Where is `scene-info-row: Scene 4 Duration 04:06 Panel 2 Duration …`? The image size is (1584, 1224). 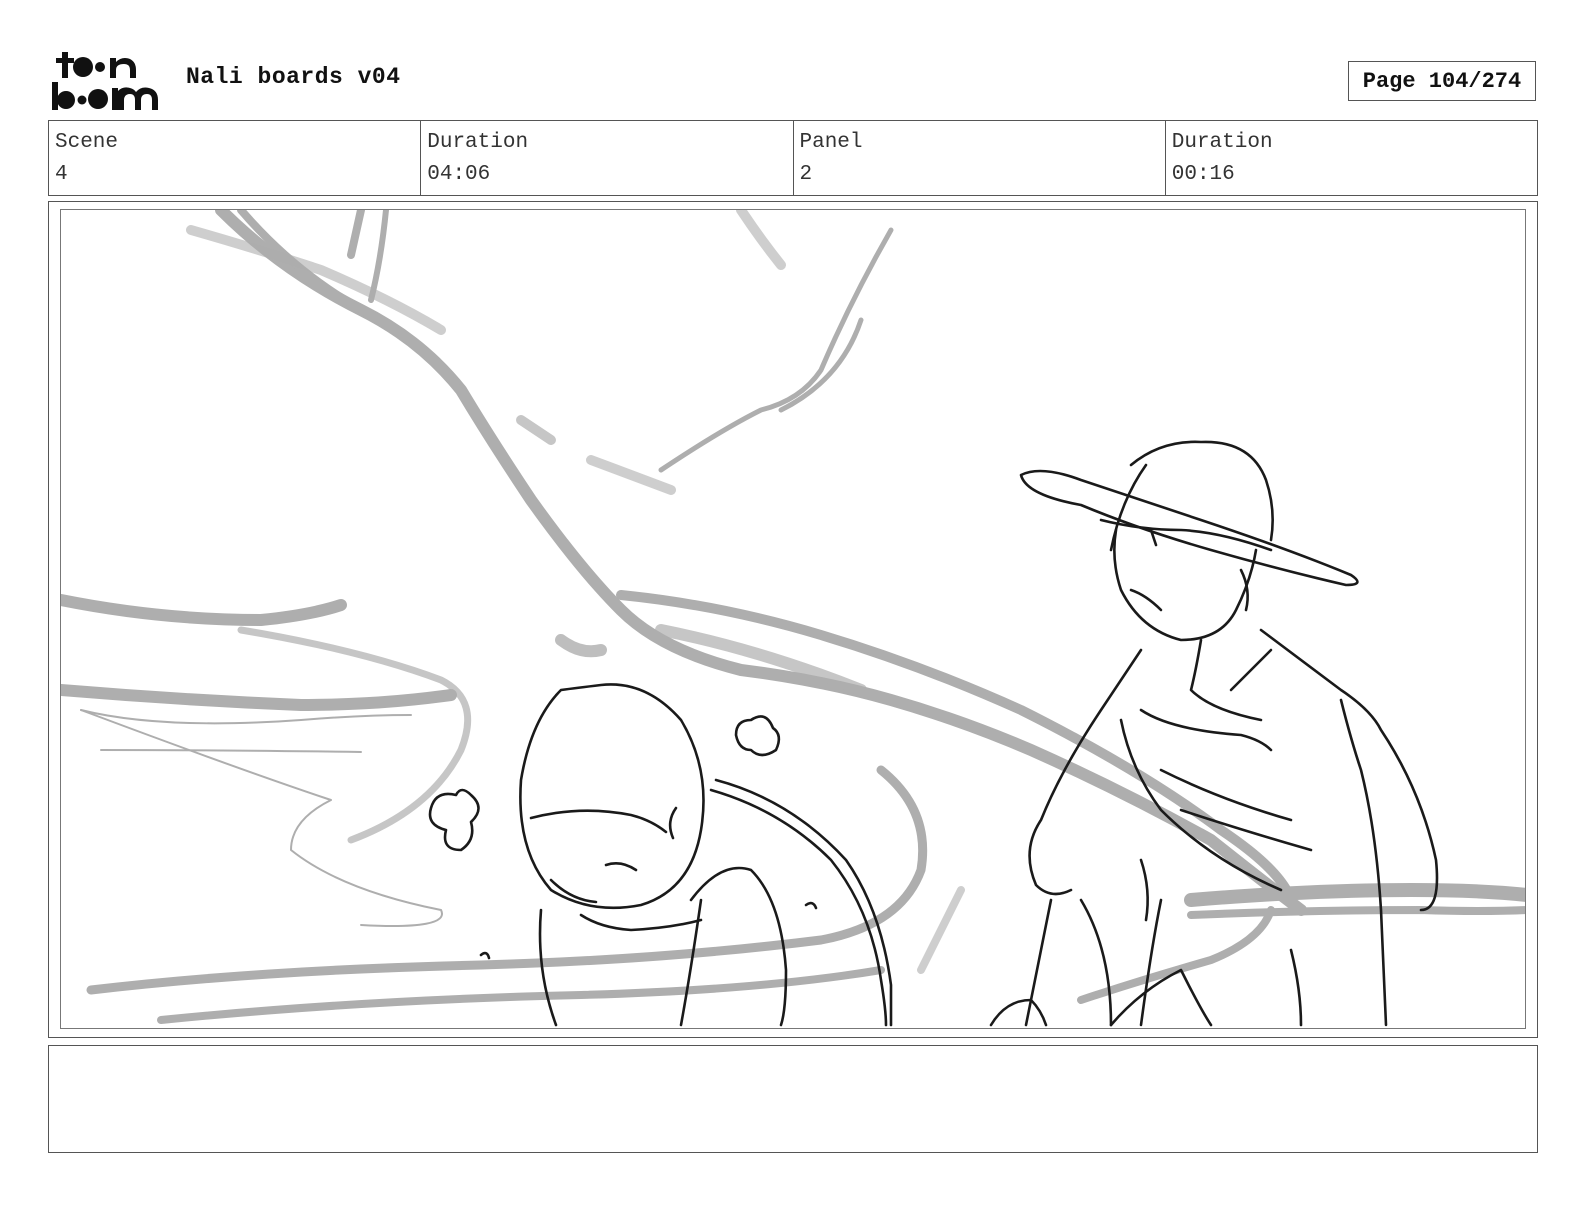
scene-info-row: Scene 4 Duration 04:06 Panel 2 Duration … is located at coordinates (793, 158).